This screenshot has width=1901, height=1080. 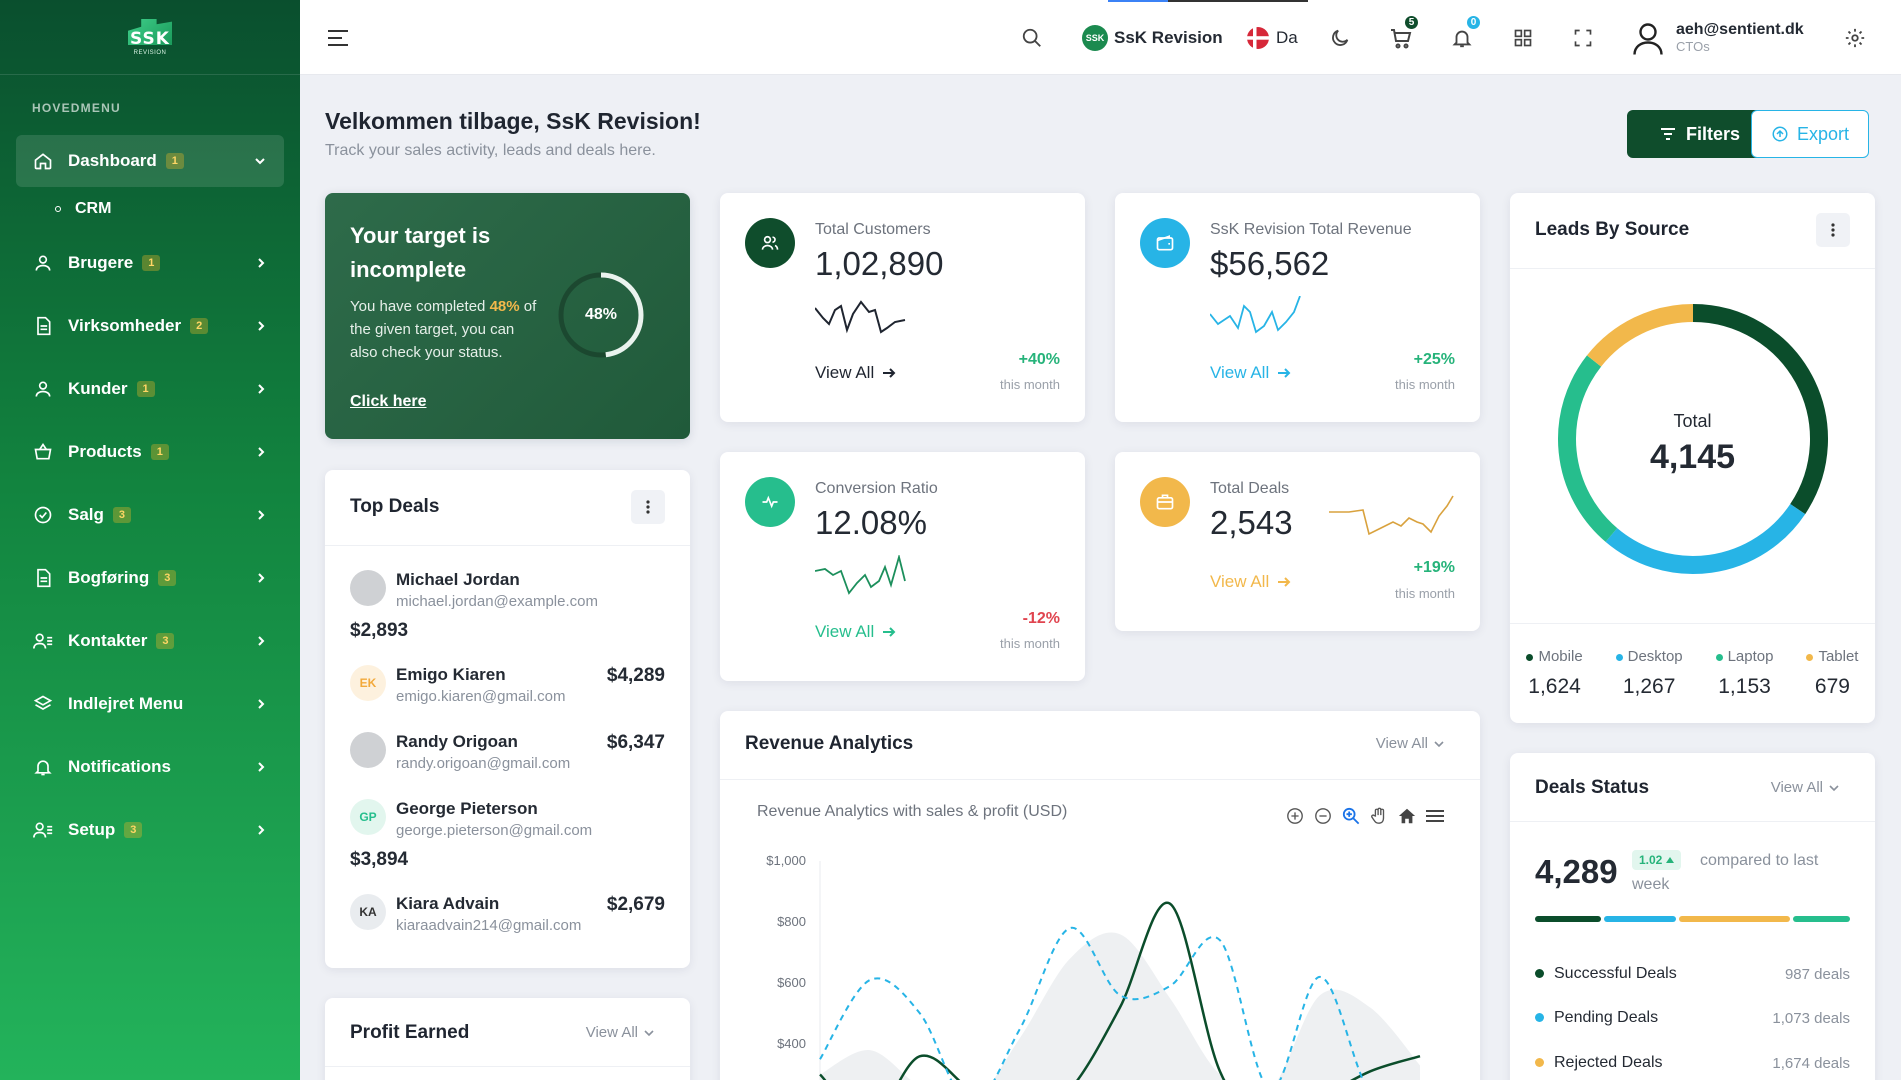 I want to click on stat-value: 2,543, so click(x=1251, y=522).